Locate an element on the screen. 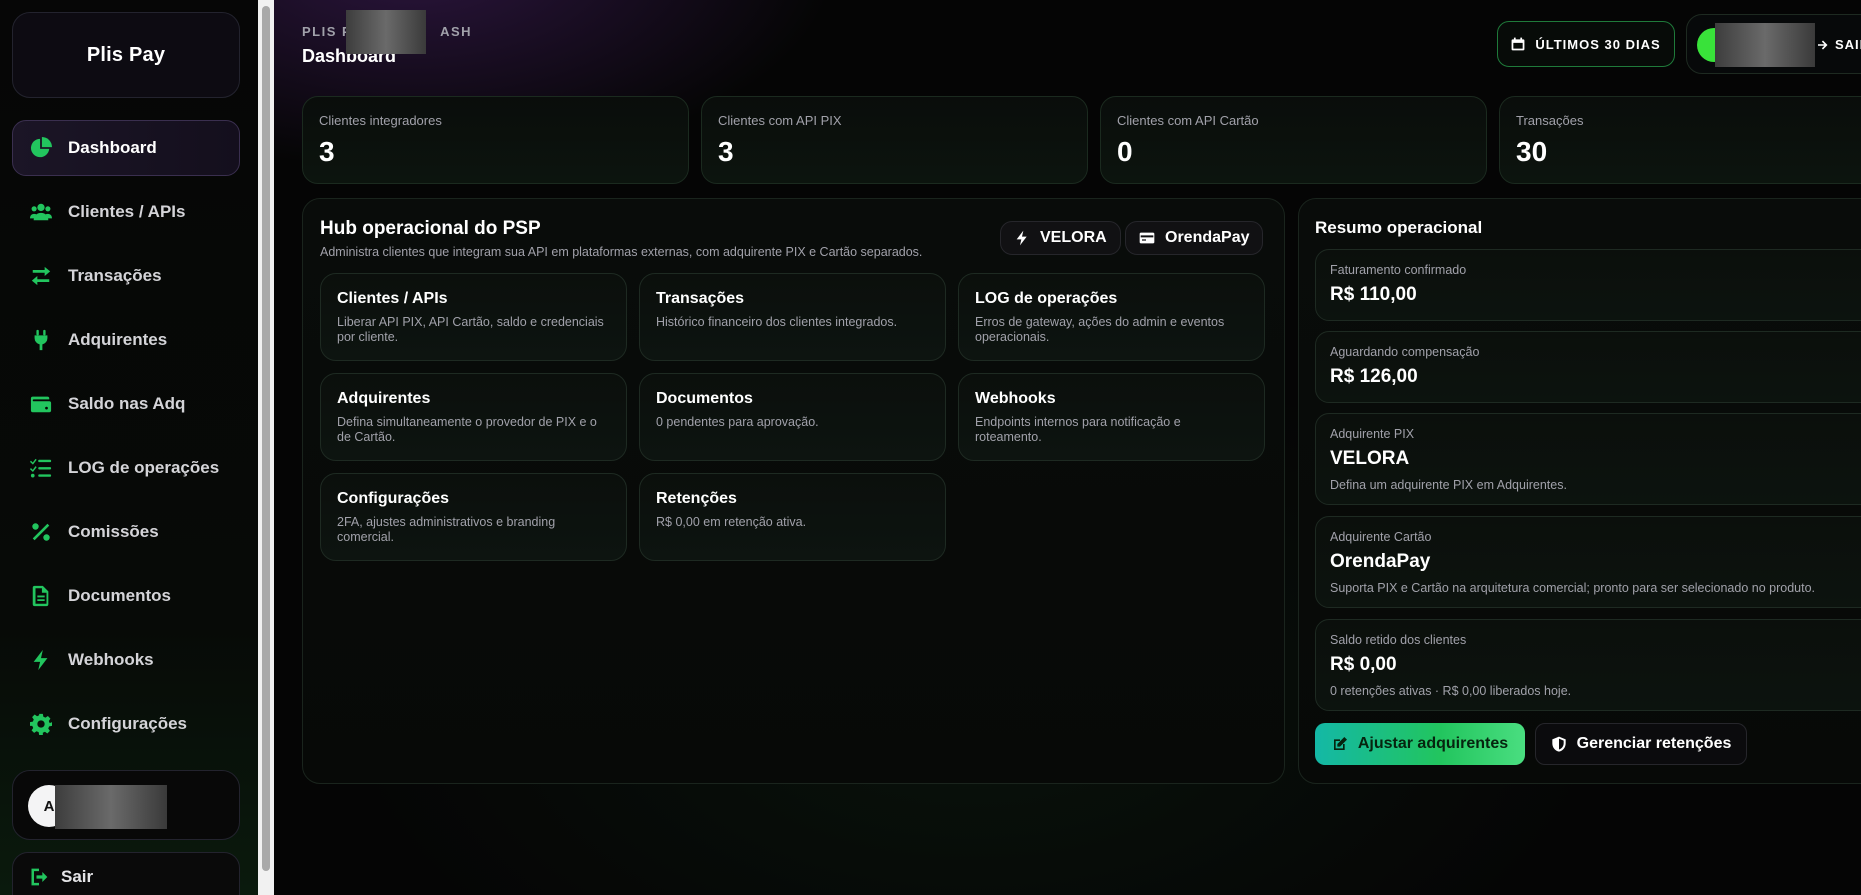  sidebar-item-dashboard: Dashboard is located at coordinates (126, 148).